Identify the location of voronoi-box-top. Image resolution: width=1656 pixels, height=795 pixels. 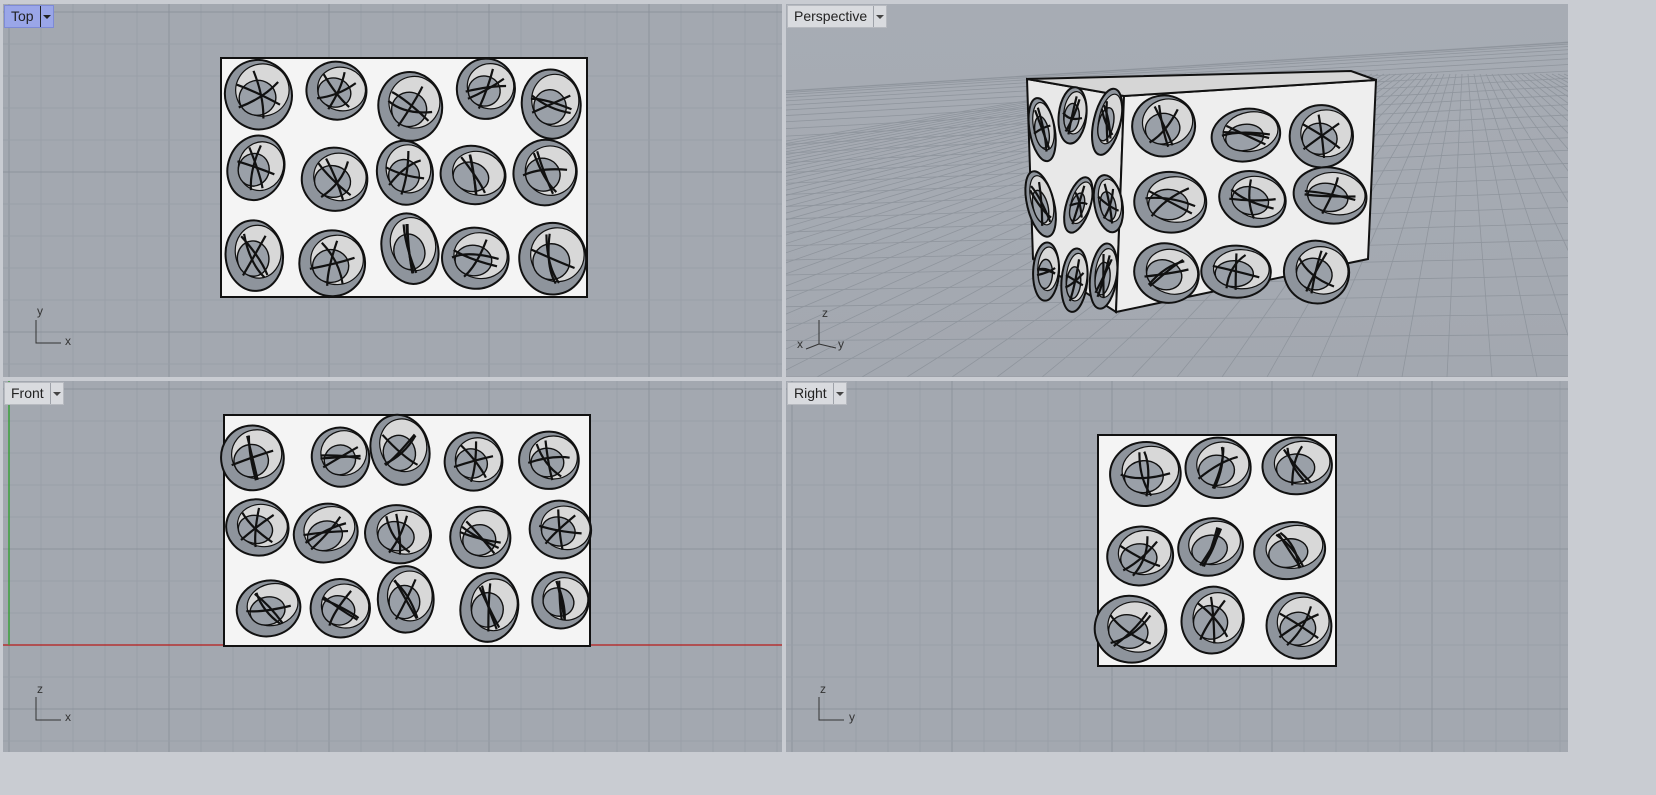
(404, 177).